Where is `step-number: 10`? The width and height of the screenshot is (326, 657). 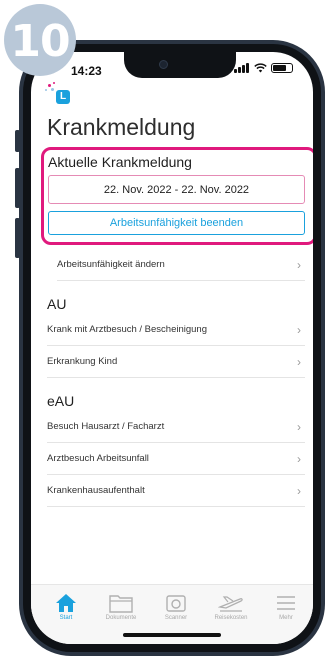 step-number: 10 is located at coordinates (40, 41).